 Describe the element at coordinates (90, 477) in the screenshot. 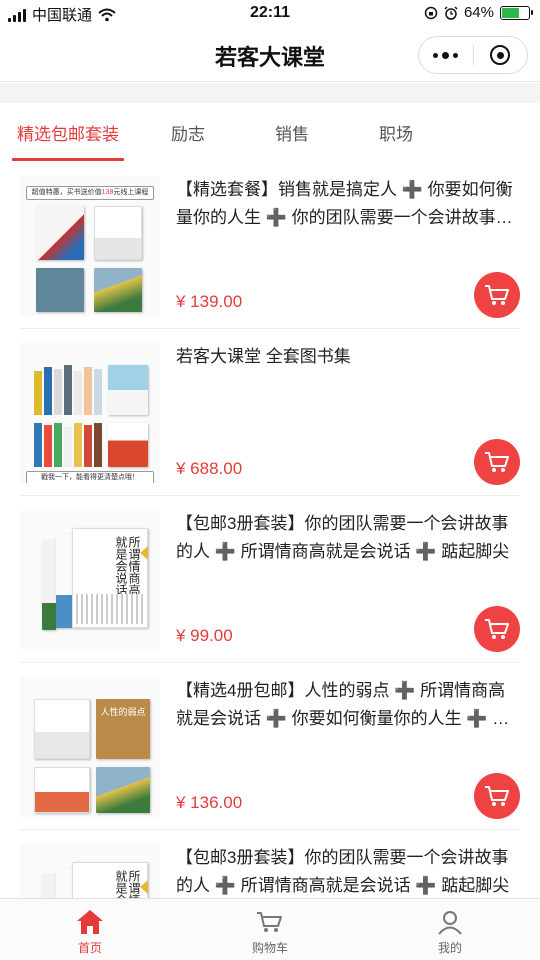

I see `promo-banner: 戳我一下，能看得更清楚点哦！` at that location.